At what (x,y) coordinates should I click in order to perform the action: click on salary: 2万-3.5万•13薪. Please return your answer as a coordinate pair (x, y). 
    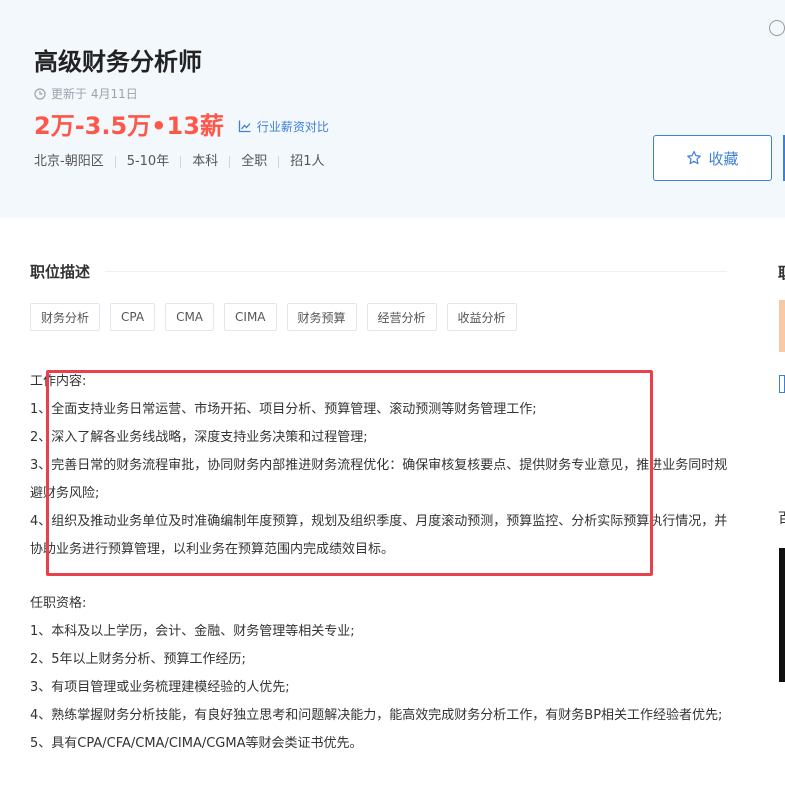
    Looking at the image, I should click on (129, 126).